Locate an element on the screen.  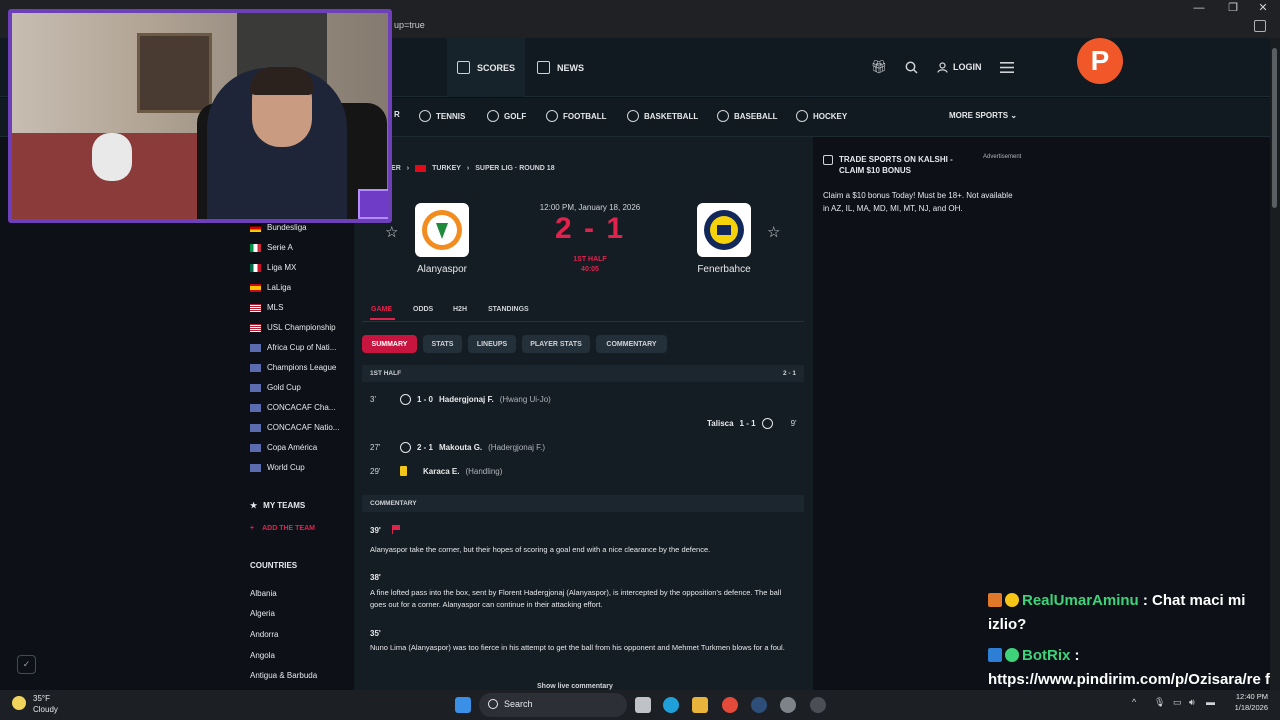
half-score: 2 - 1 is located at coordinates (789, 373).